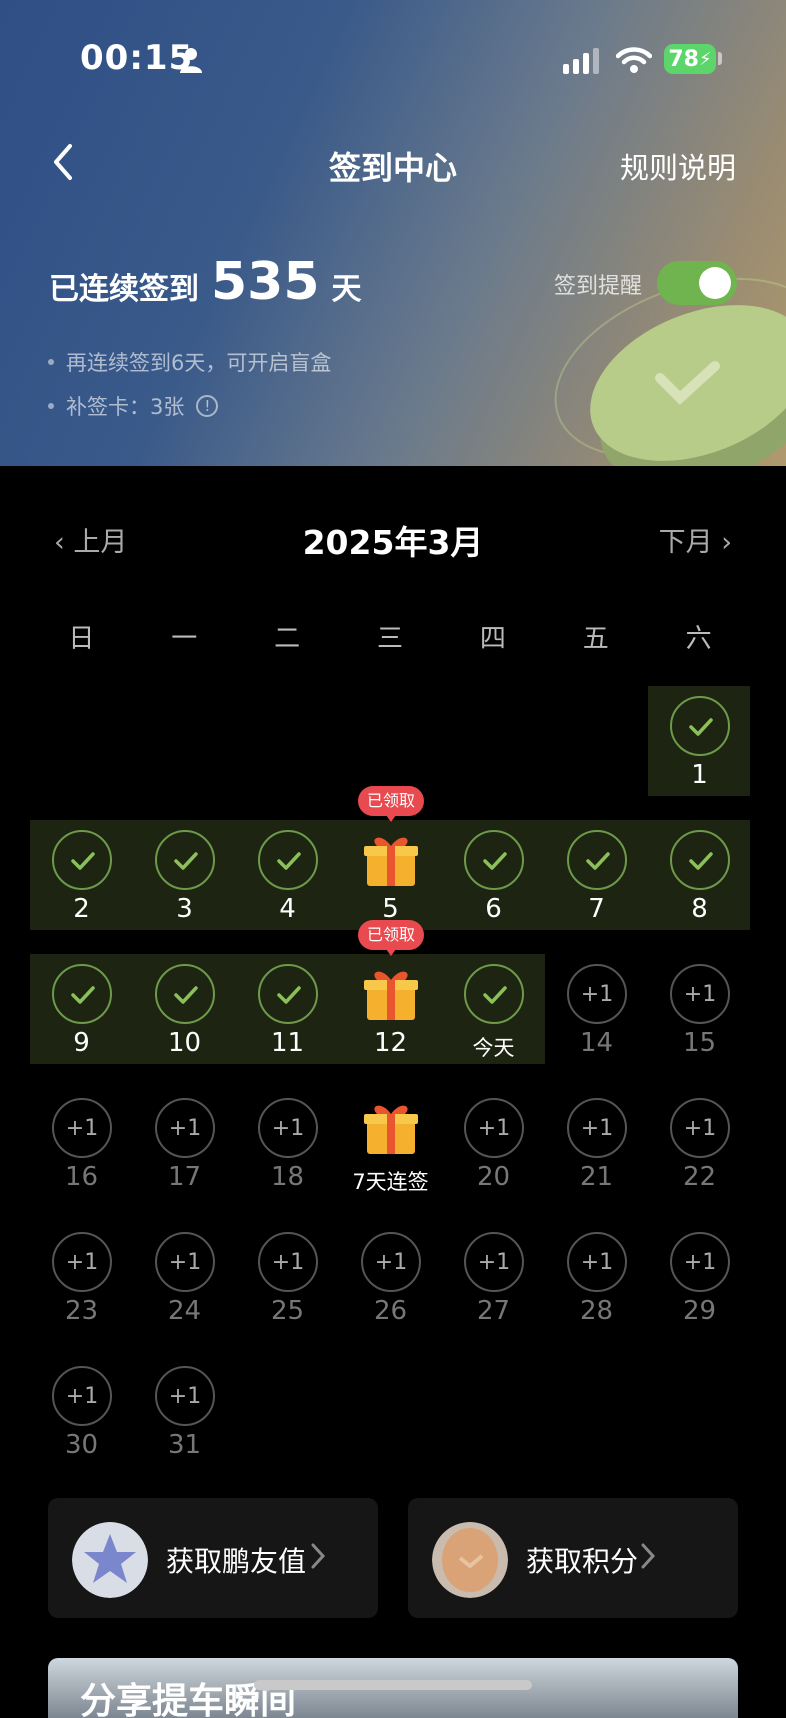 The height and width of the screenshot is (1718, 786). Describe the element at coordinates (596, 1043) in the screenshot. I see `day-label: 14` at that location.